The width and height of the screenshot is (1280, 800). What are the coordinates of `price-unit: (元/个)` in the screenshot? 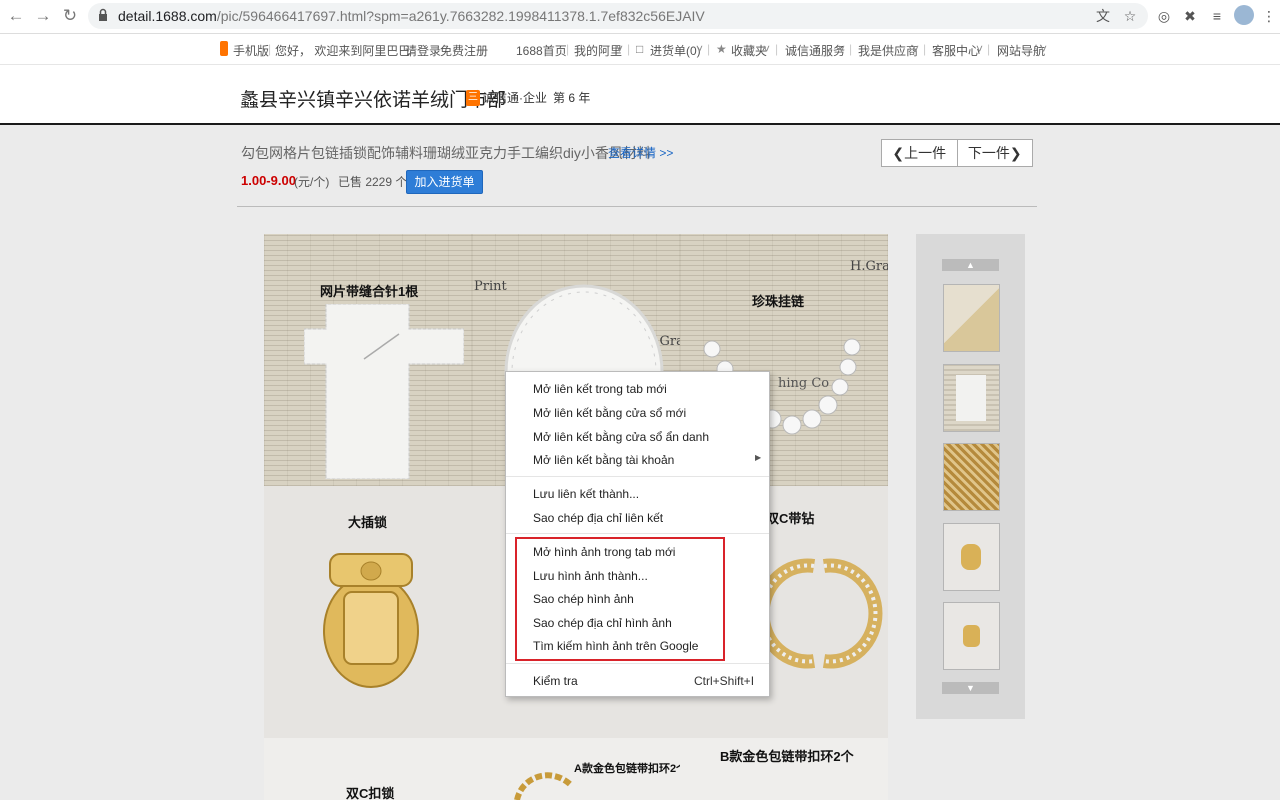 It's located at (312, 182).